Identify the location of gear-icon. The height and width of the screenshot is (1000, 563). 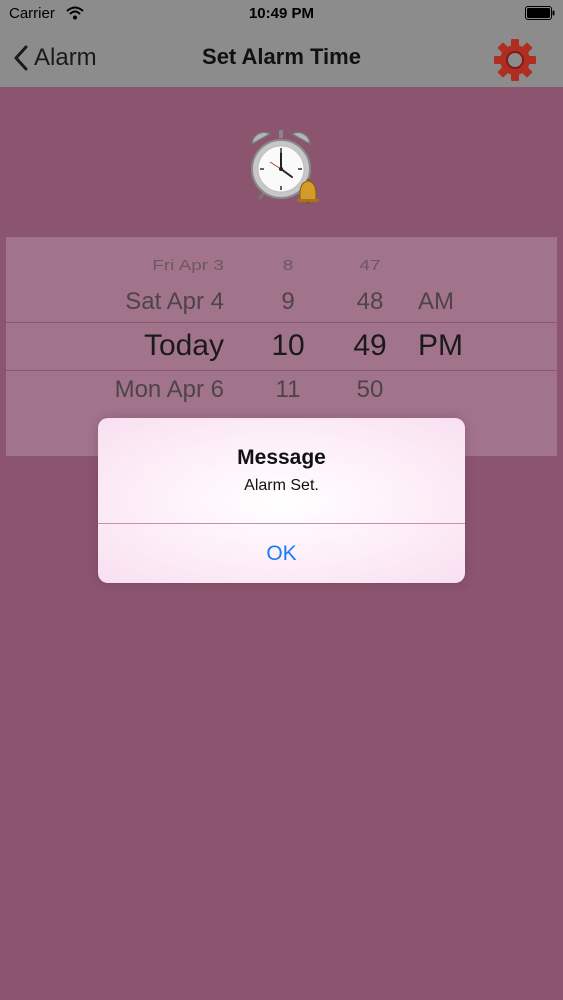
(515, 60).